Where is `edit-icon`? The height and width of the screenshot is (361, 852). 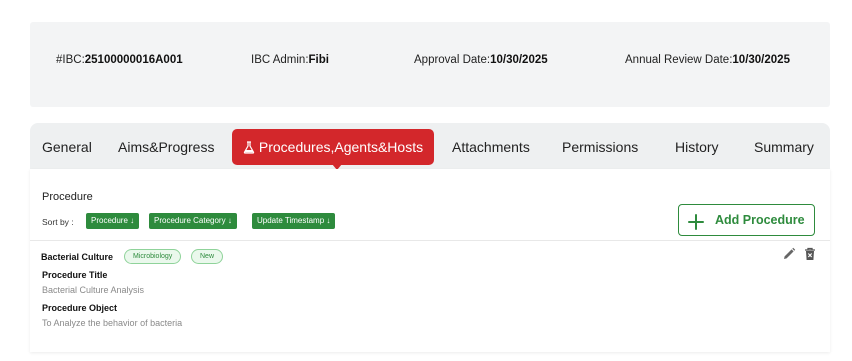 edit-icon is located at coordinates (789, 254).